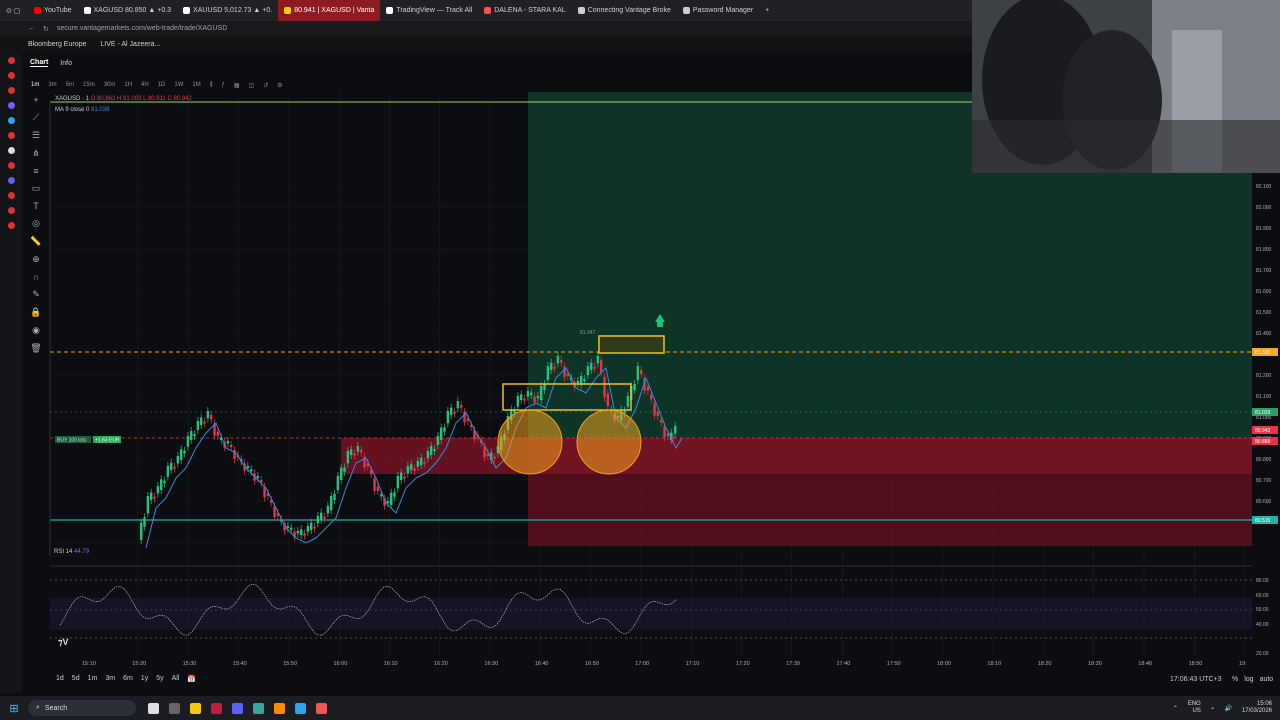 Image resolution: width=1280 pixels, height=720 pixels. Describe the element at coordinates (1257, 708) in the screenshot. I see `system-clock: 15:06 17/03/2026` at that location.